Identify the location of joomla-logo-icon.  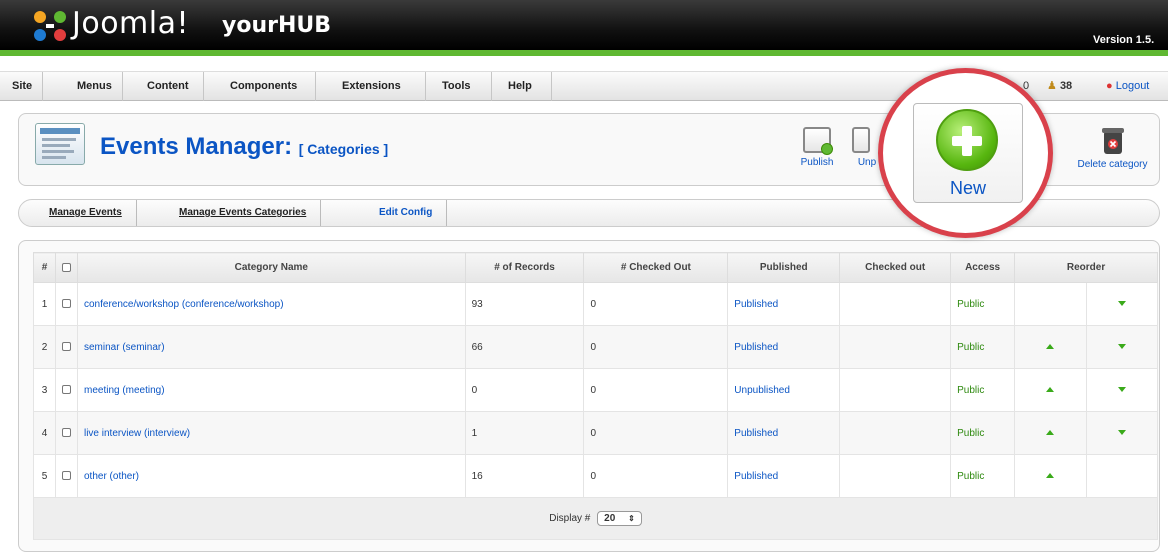
(50, 26).